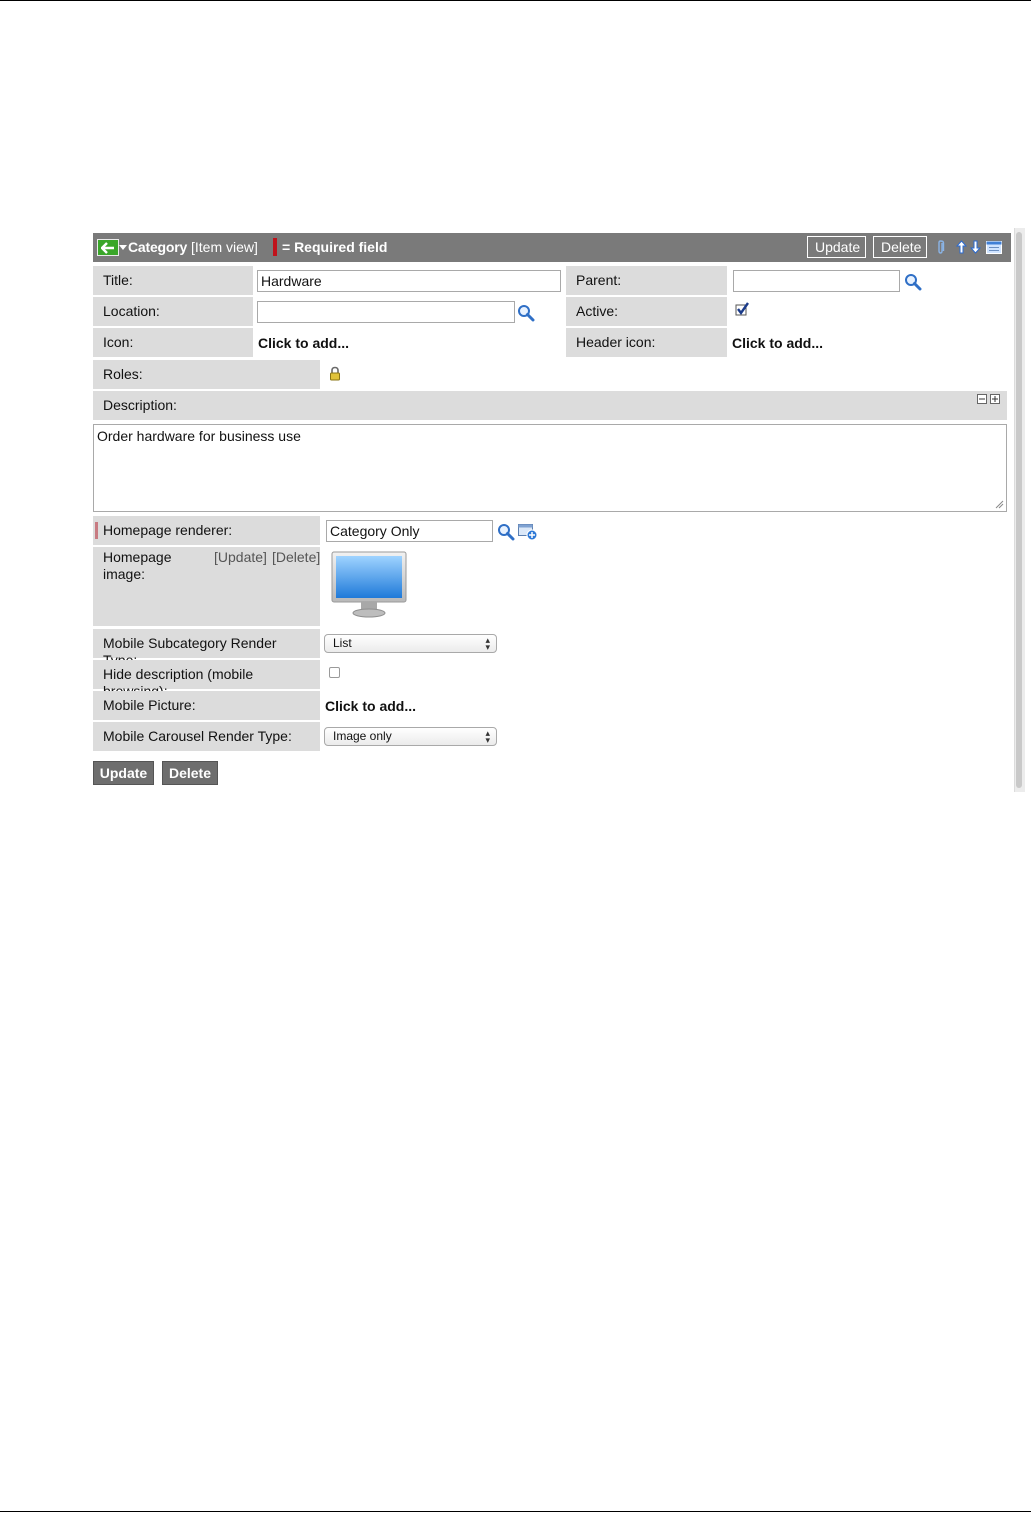 The image size is (1031, 1514). What do you see at coordinates (173, 280) in the screenshot?
I see `title-label: Title:` at bounding box center [173, 280].